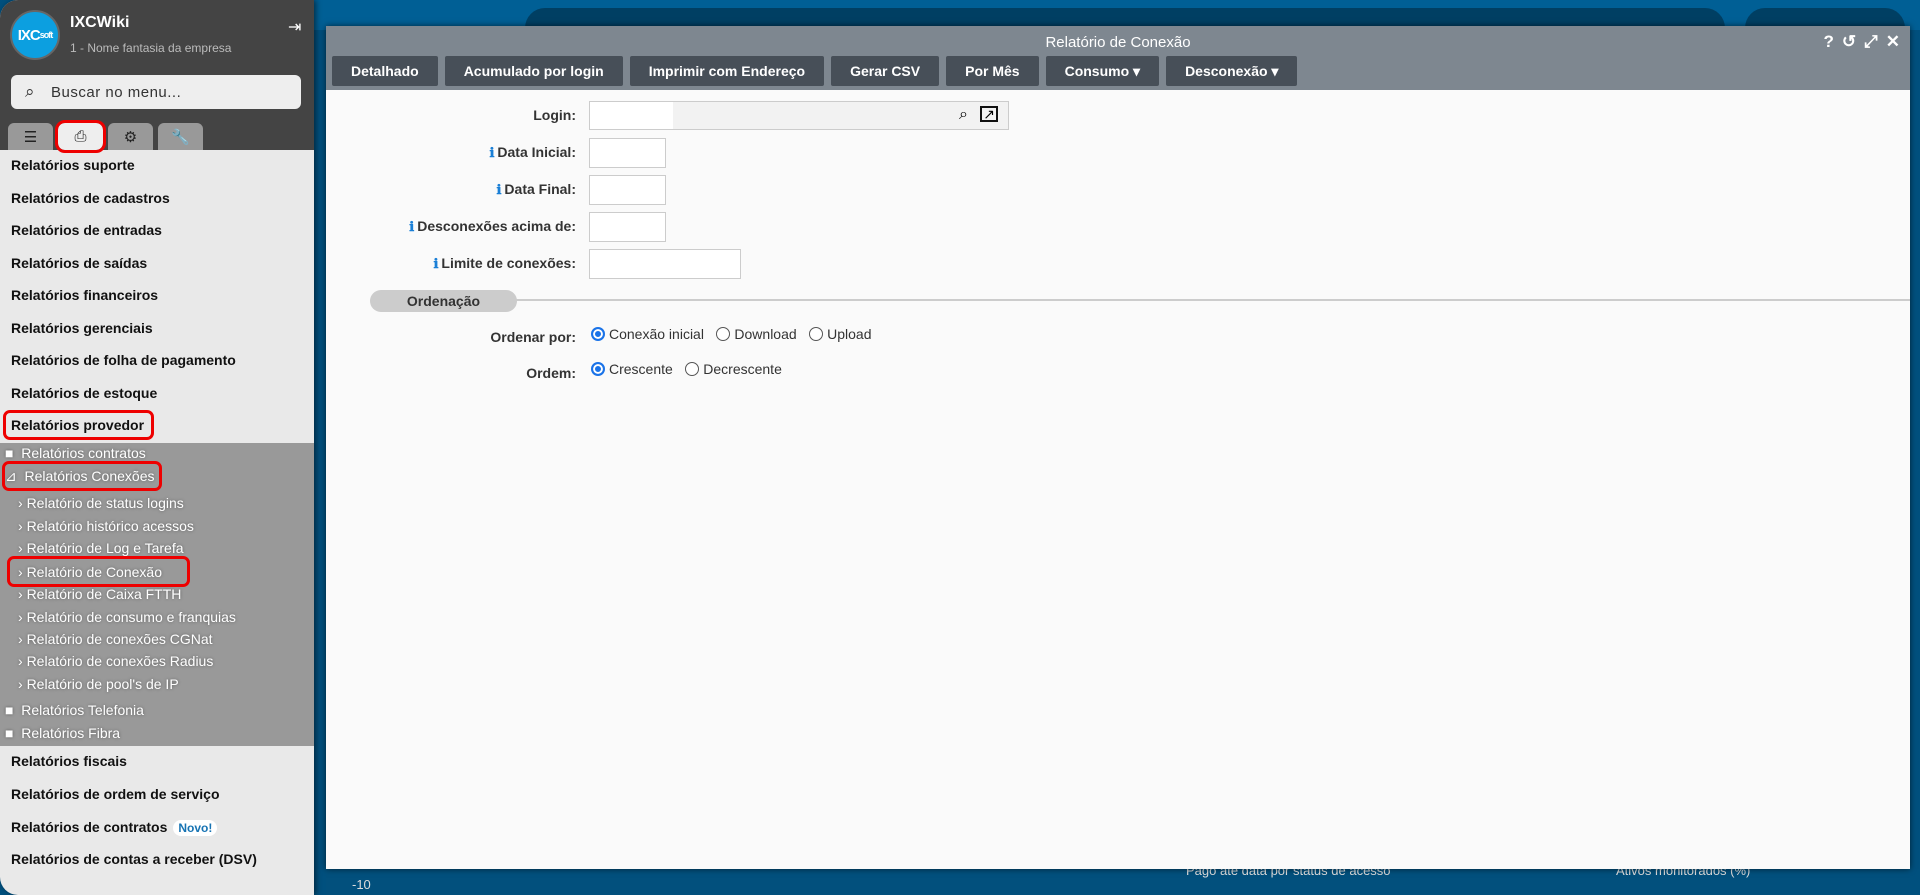 The height and width of the screenshot is (895, 1920). What do you see at coordinates (885, 71) in the screenshot?
I see `gerar-csv-button: Gerar CSV` at bounding box center [885, 71].